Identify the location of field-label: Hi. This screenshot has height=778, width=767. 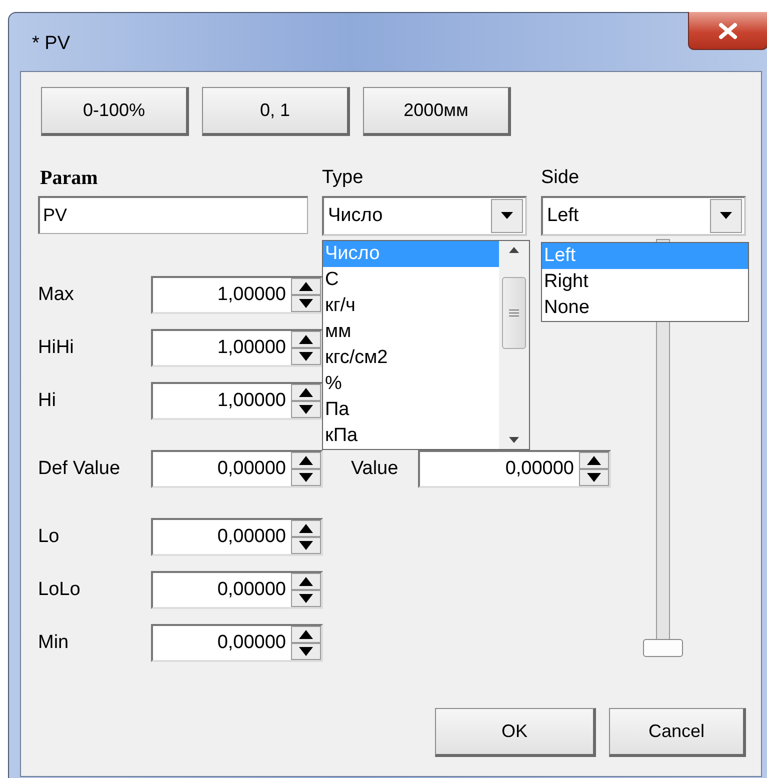
(47, 401).